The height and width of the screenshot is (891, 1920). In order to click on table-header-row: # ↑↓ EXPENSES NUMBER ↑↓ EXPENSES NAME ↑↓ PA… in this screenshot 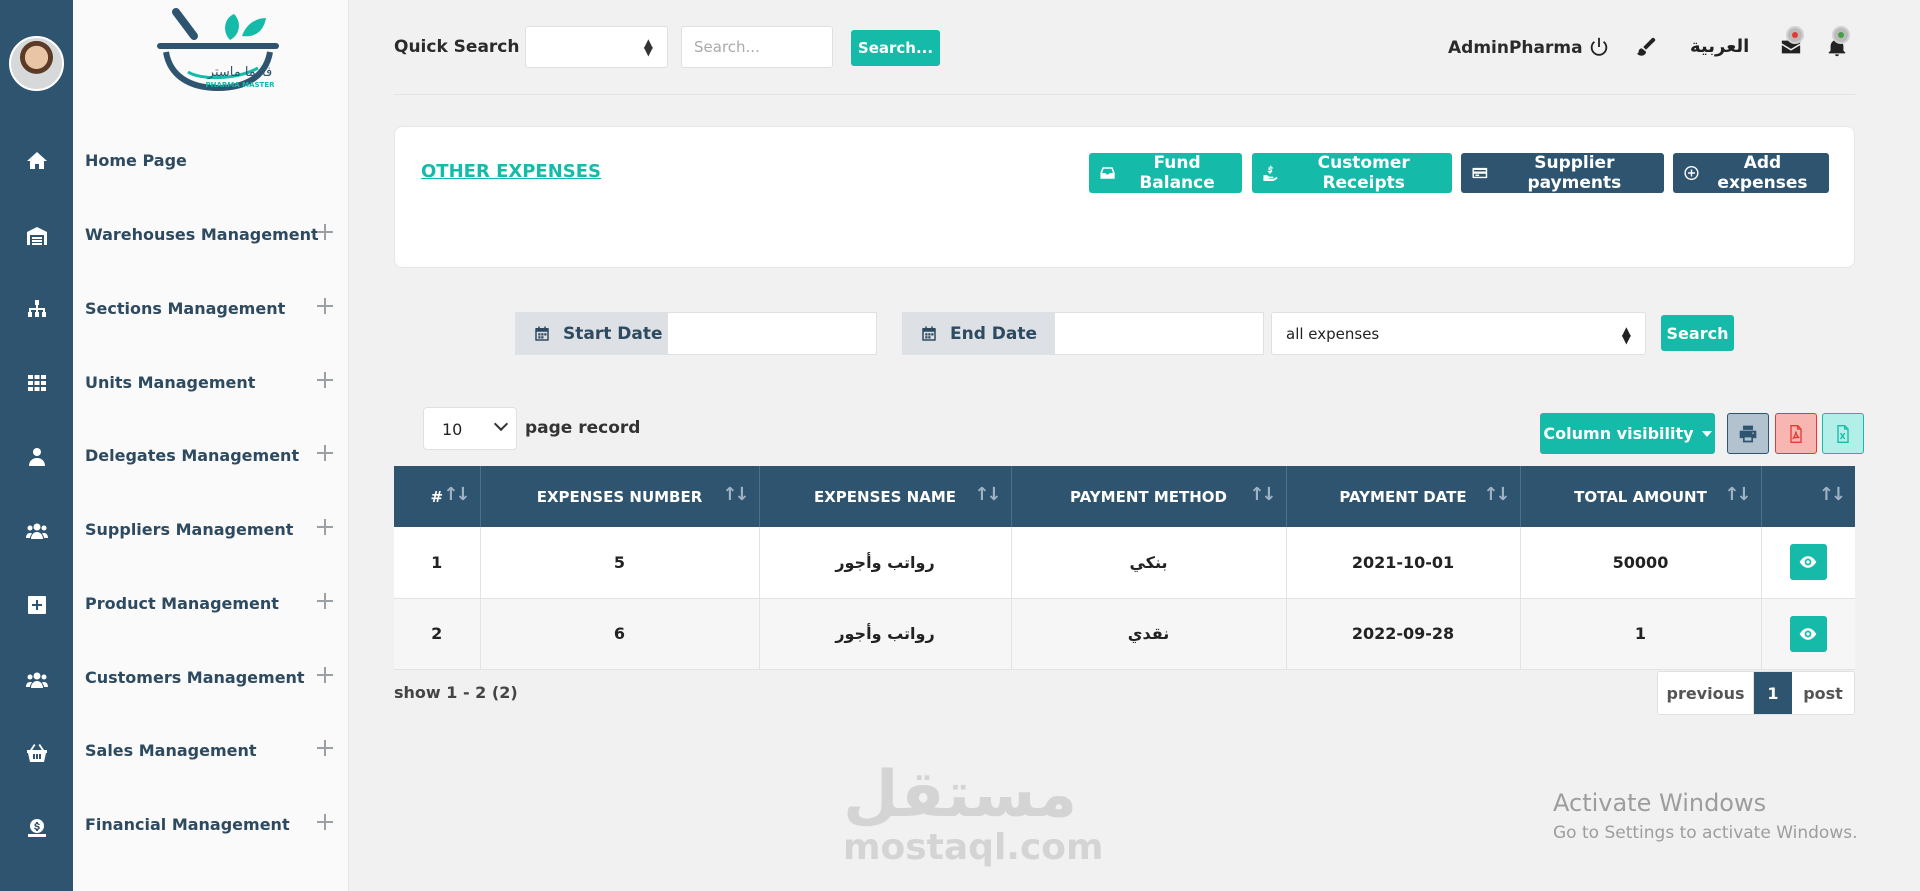, I will do `click(1124, 496)`.